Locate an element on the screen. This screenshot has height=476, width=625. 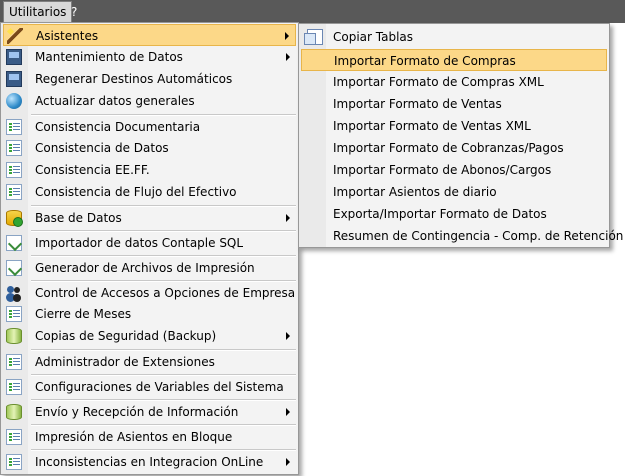
menu-item-inconsistencias-online: Inconsistencias en Integracion OnLine is located at coordinates (149, 462).